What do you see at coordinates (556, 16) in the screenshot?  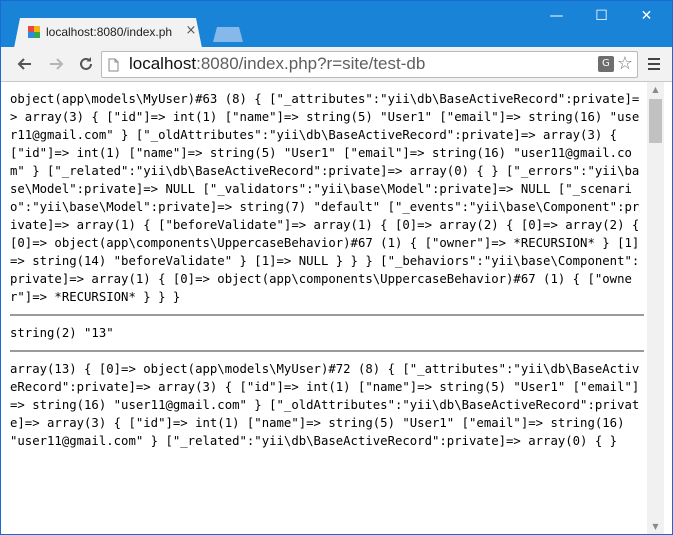 I see `minimize-button: —` at bounding box center [556, 16].